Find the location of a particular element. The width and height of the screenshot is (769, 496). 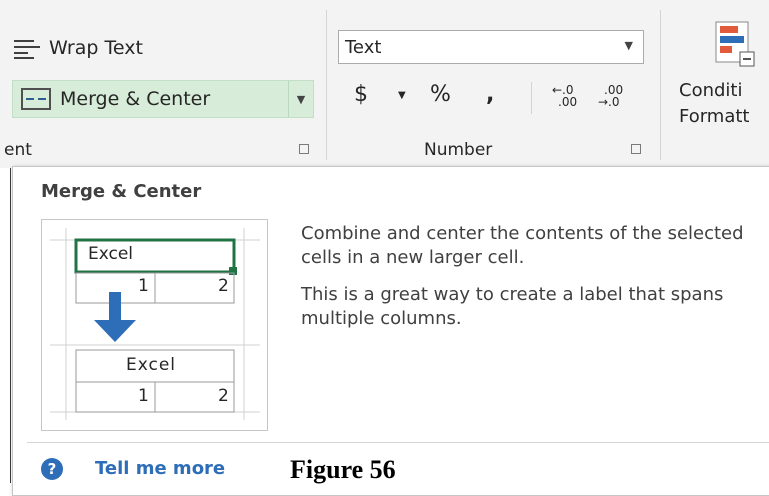

accounting-dropdown-icon: ▼ is located at coordinates (402, 95).